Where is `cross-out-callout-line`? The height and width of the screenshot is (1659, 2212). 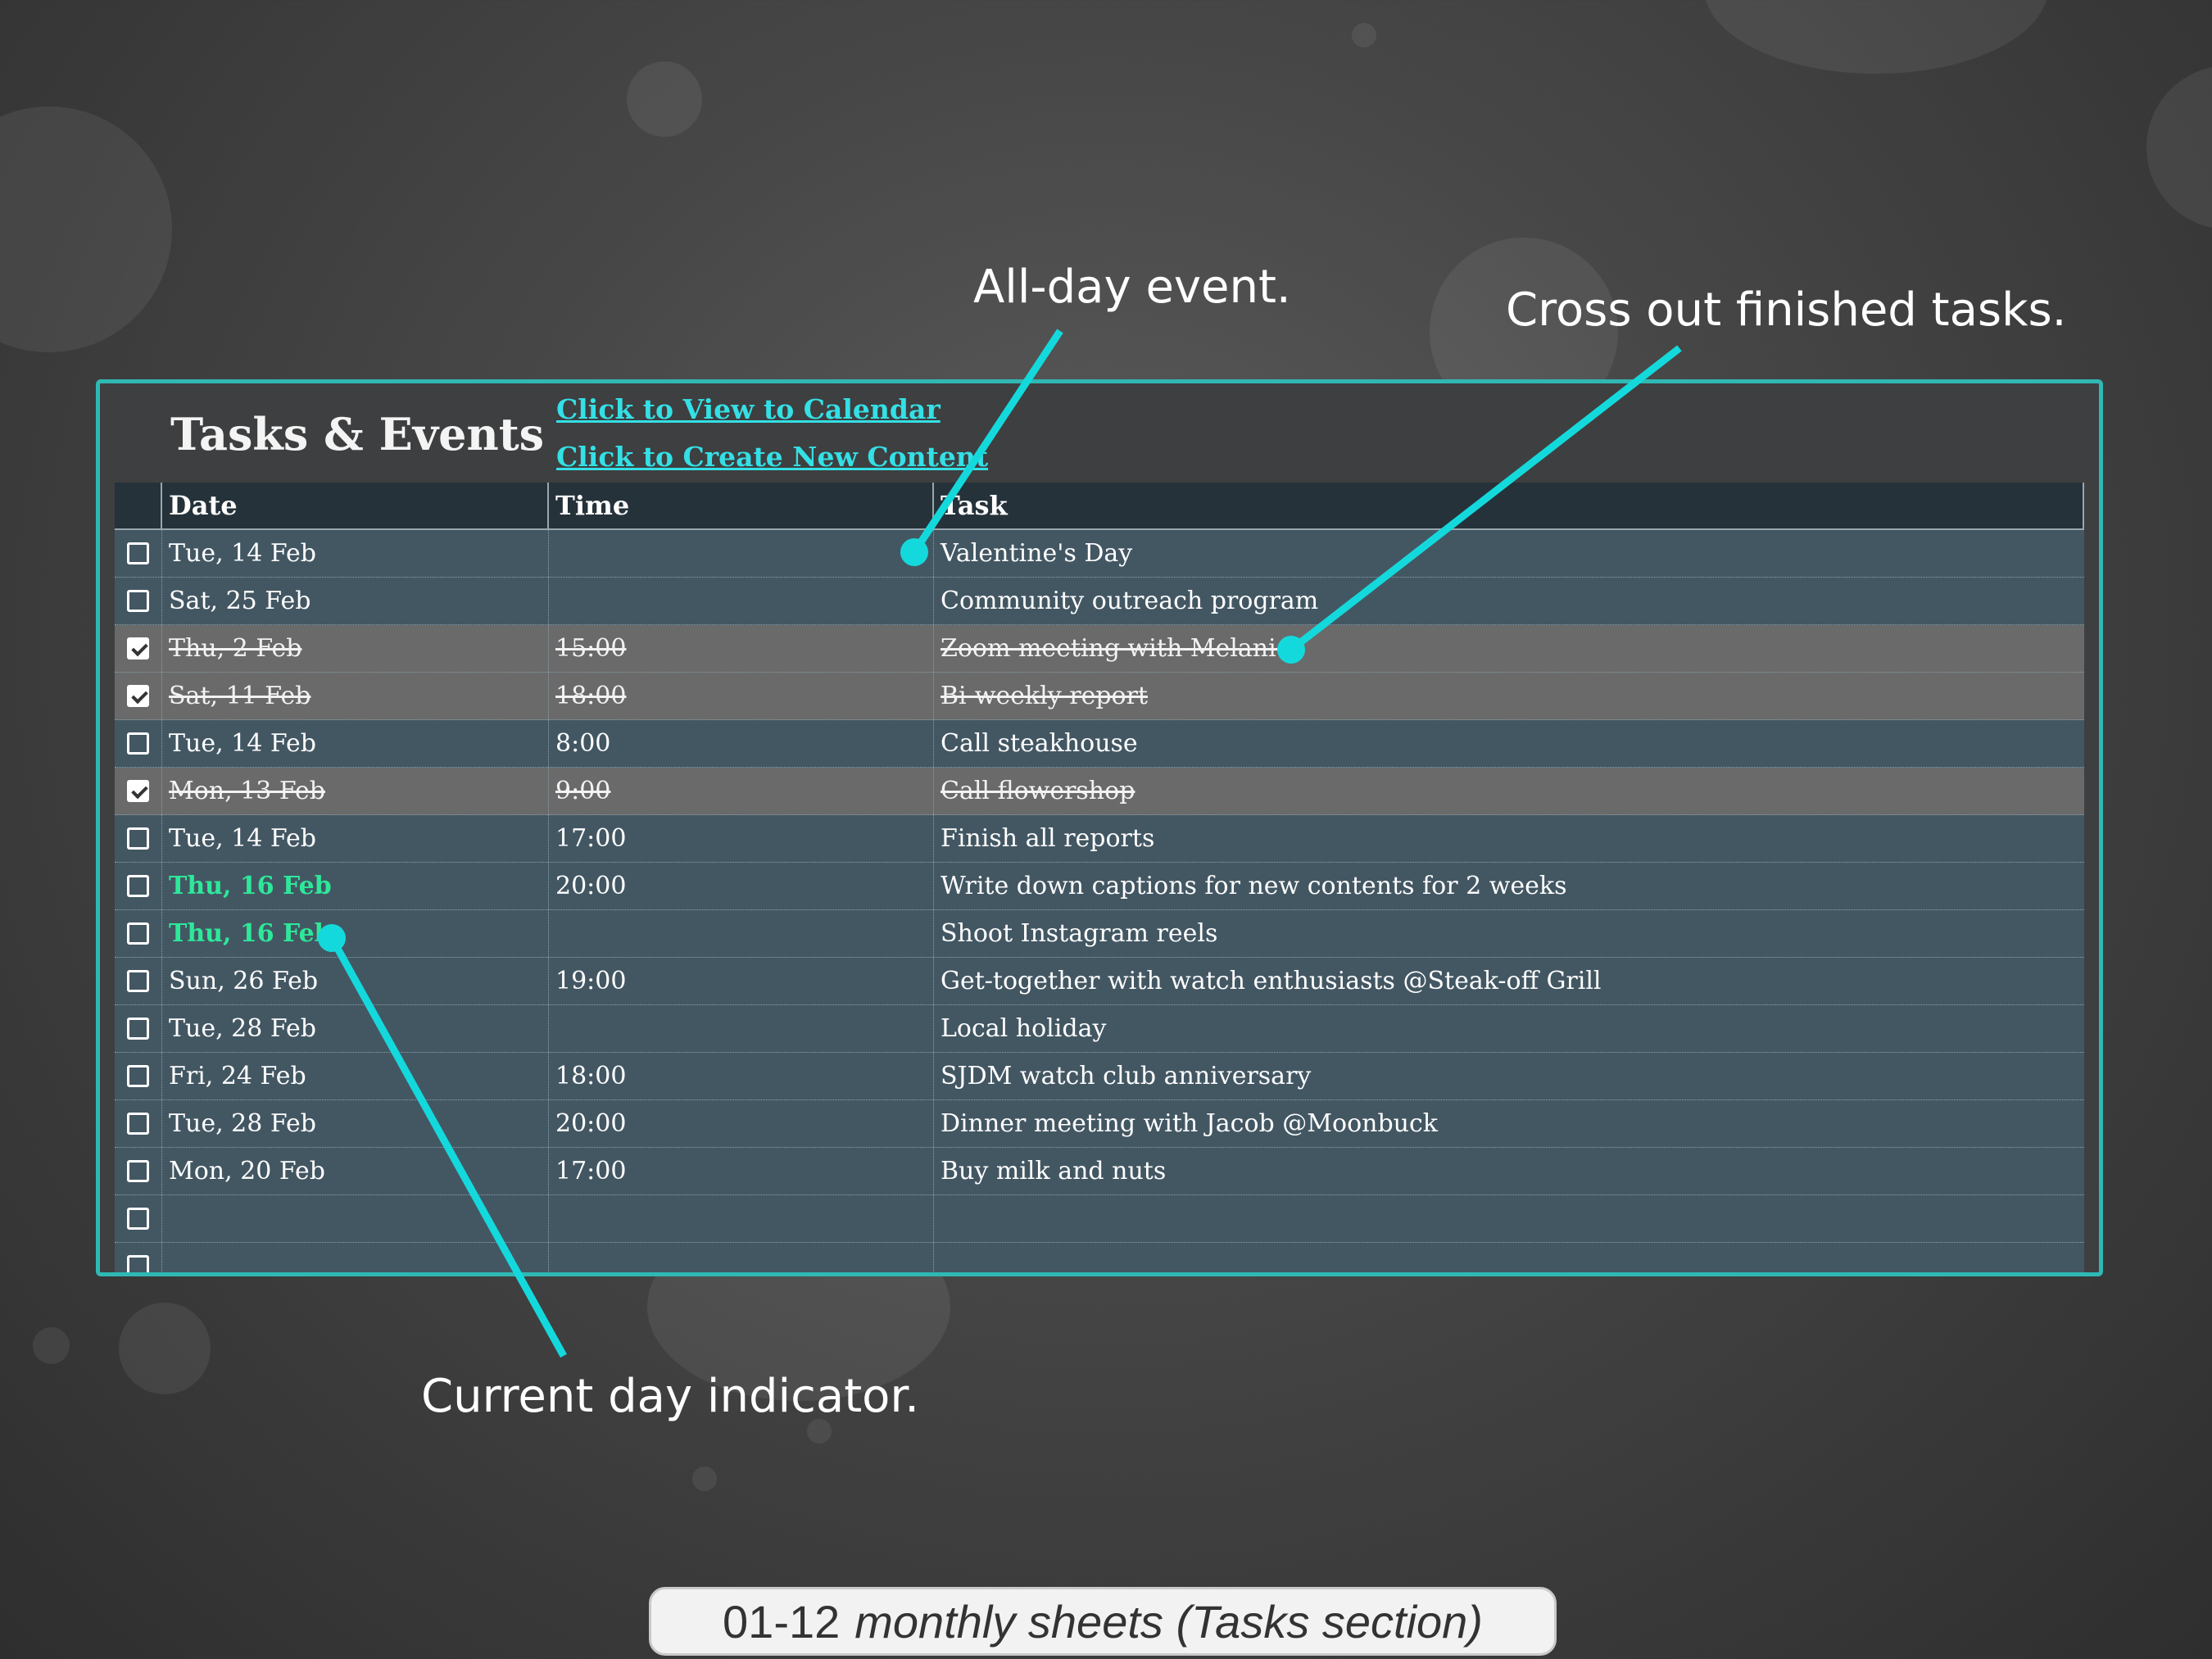 cross-out-callout-line is located at coordinates (1485, 499).